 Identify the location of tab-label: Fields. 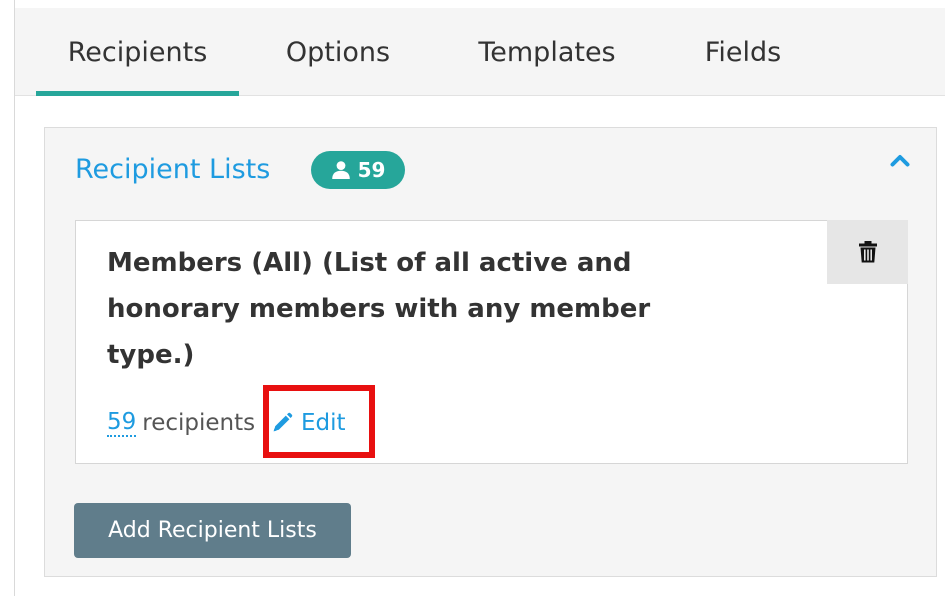
(743, 52).